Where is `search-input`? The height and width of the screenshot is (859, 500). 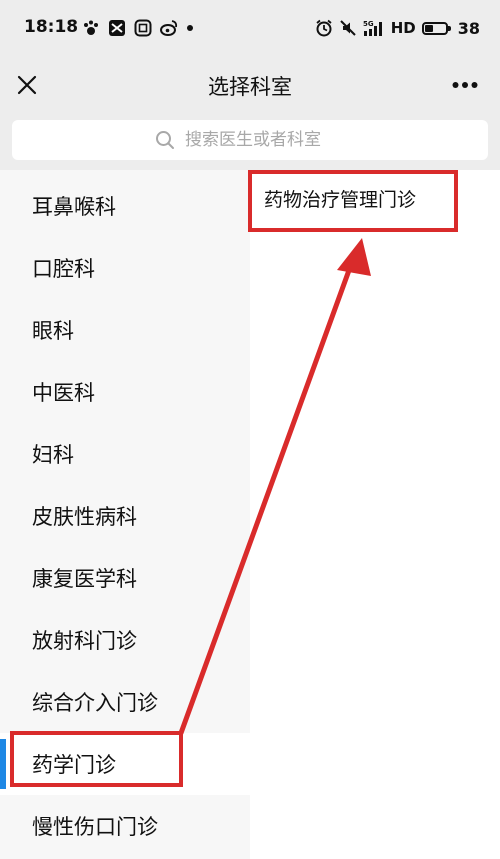
search-input is located at coordinates (265, 140).